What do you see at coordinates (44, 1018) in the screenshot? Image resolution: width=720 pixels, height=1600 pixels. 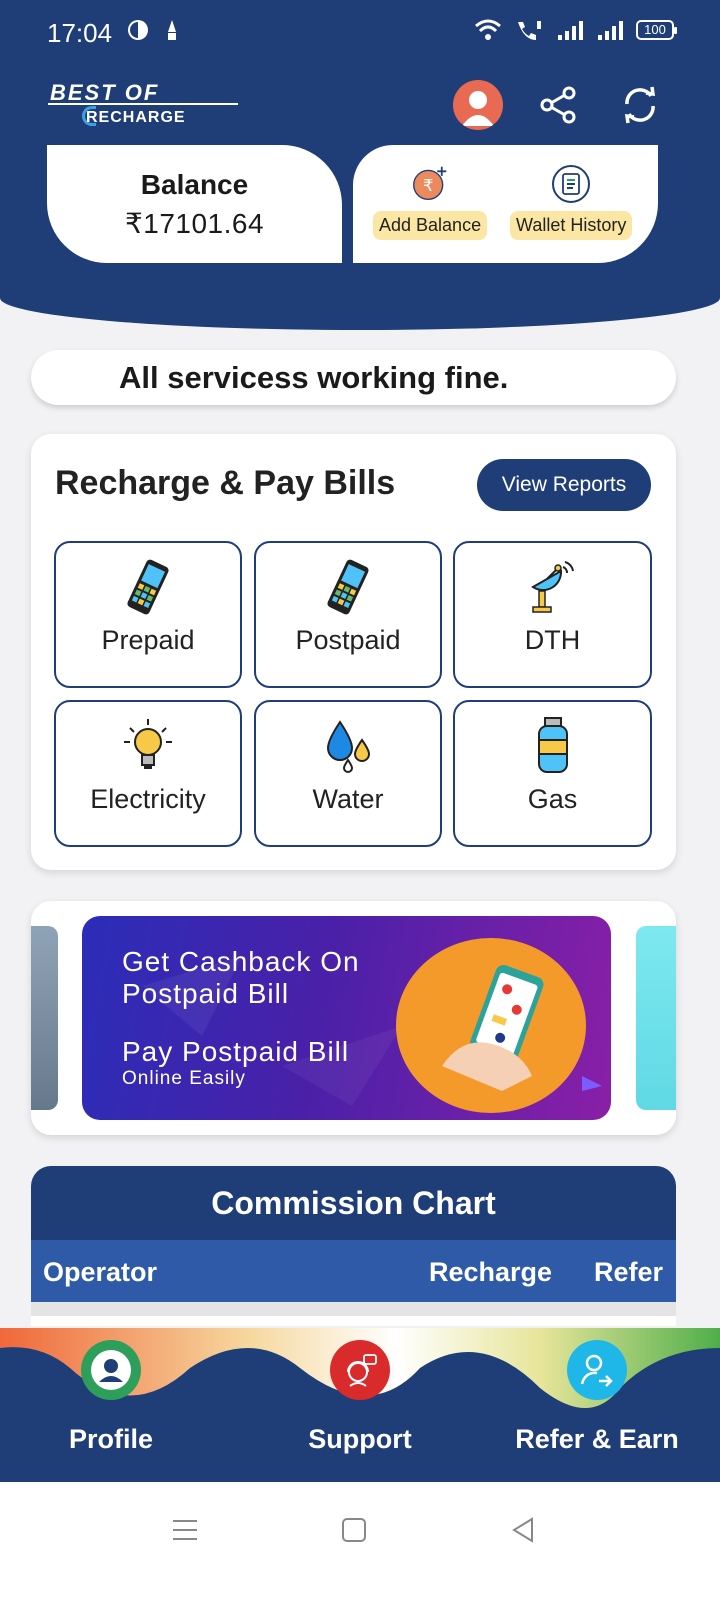 I see `carousel-prev-slide` at bounding box center [44, 1018].